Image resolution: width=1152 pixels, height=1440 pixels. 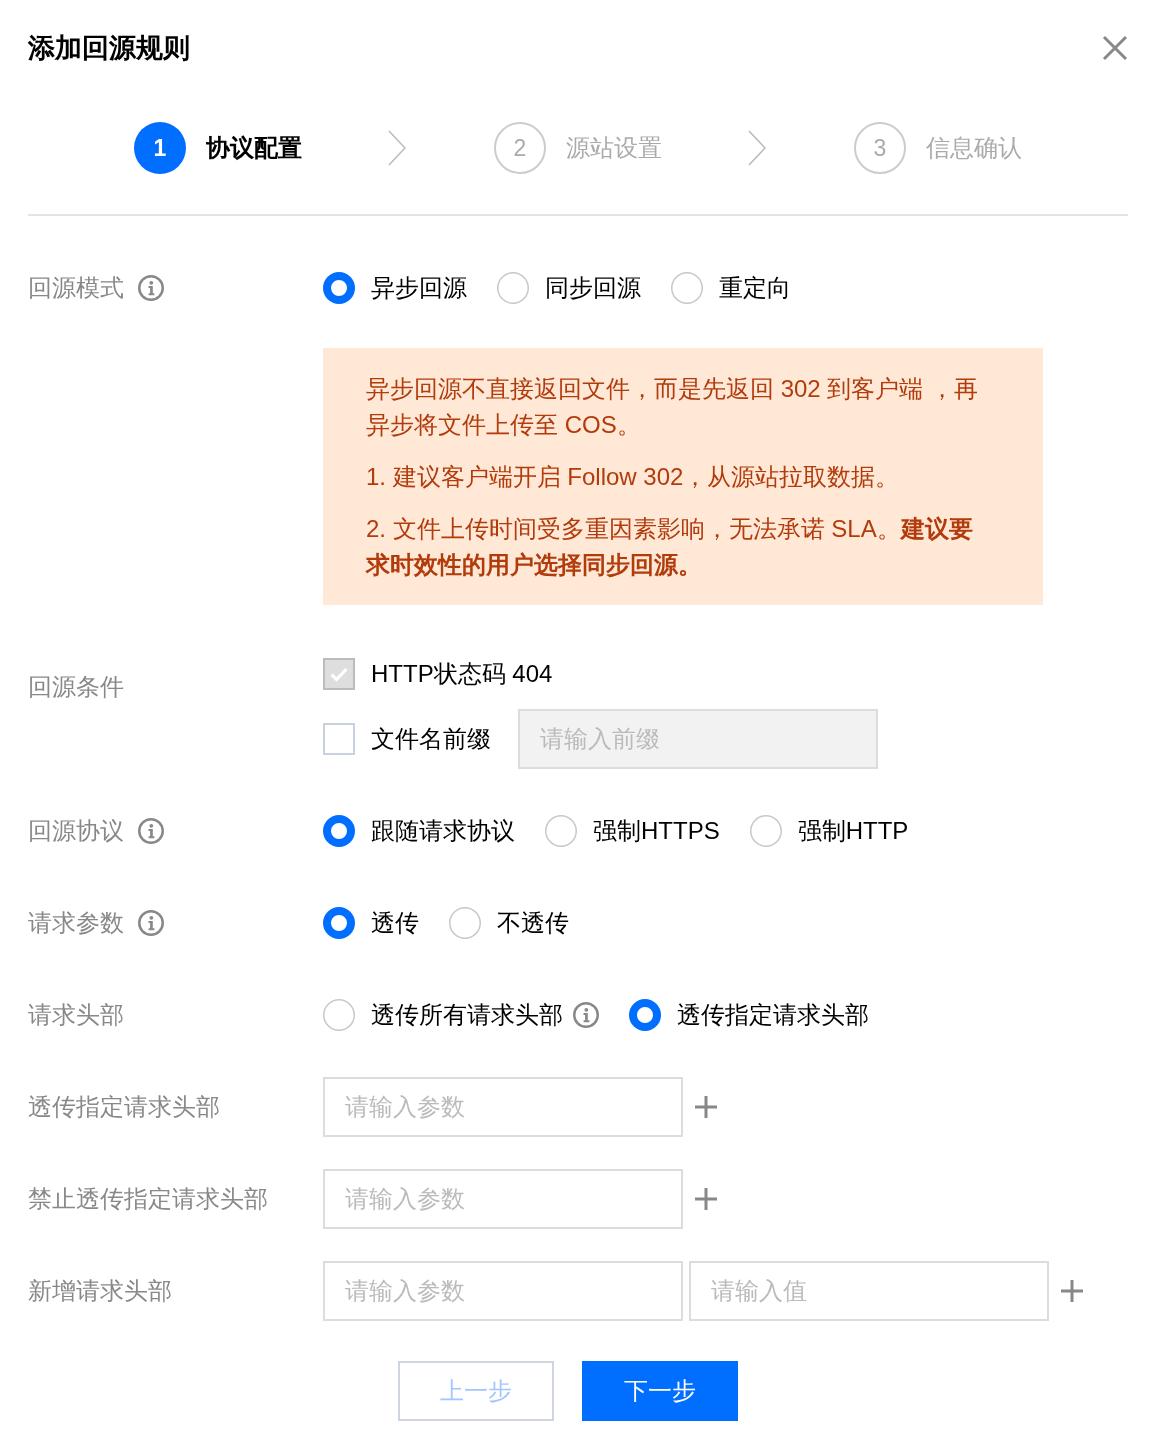 What do you see at coordinates (160, 148) in the screenshot?
I see `step-number: 1` at bounding box center [160, 148].